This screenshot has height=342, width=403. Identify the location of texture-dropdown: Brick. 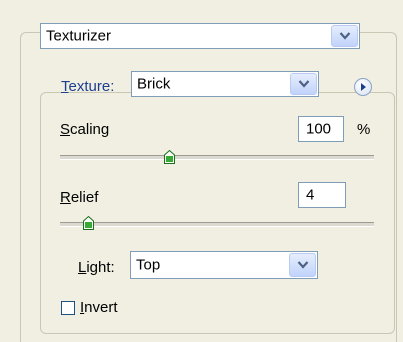
(225, 84).